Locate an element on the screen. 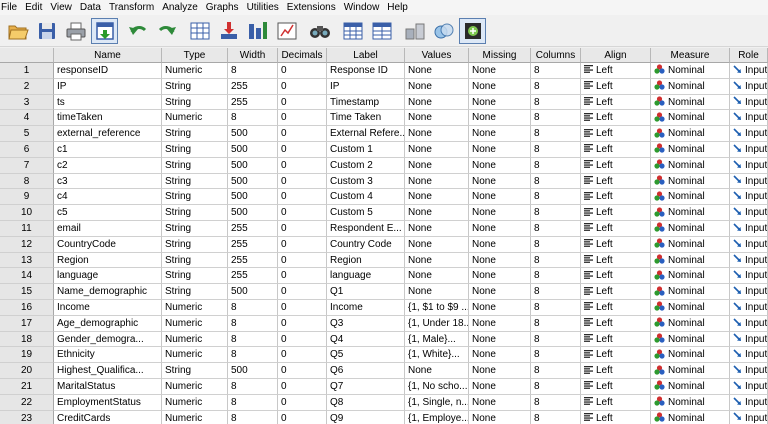 The image size is (768, 424). label-cell: Region is located at coordinates (366, 260).